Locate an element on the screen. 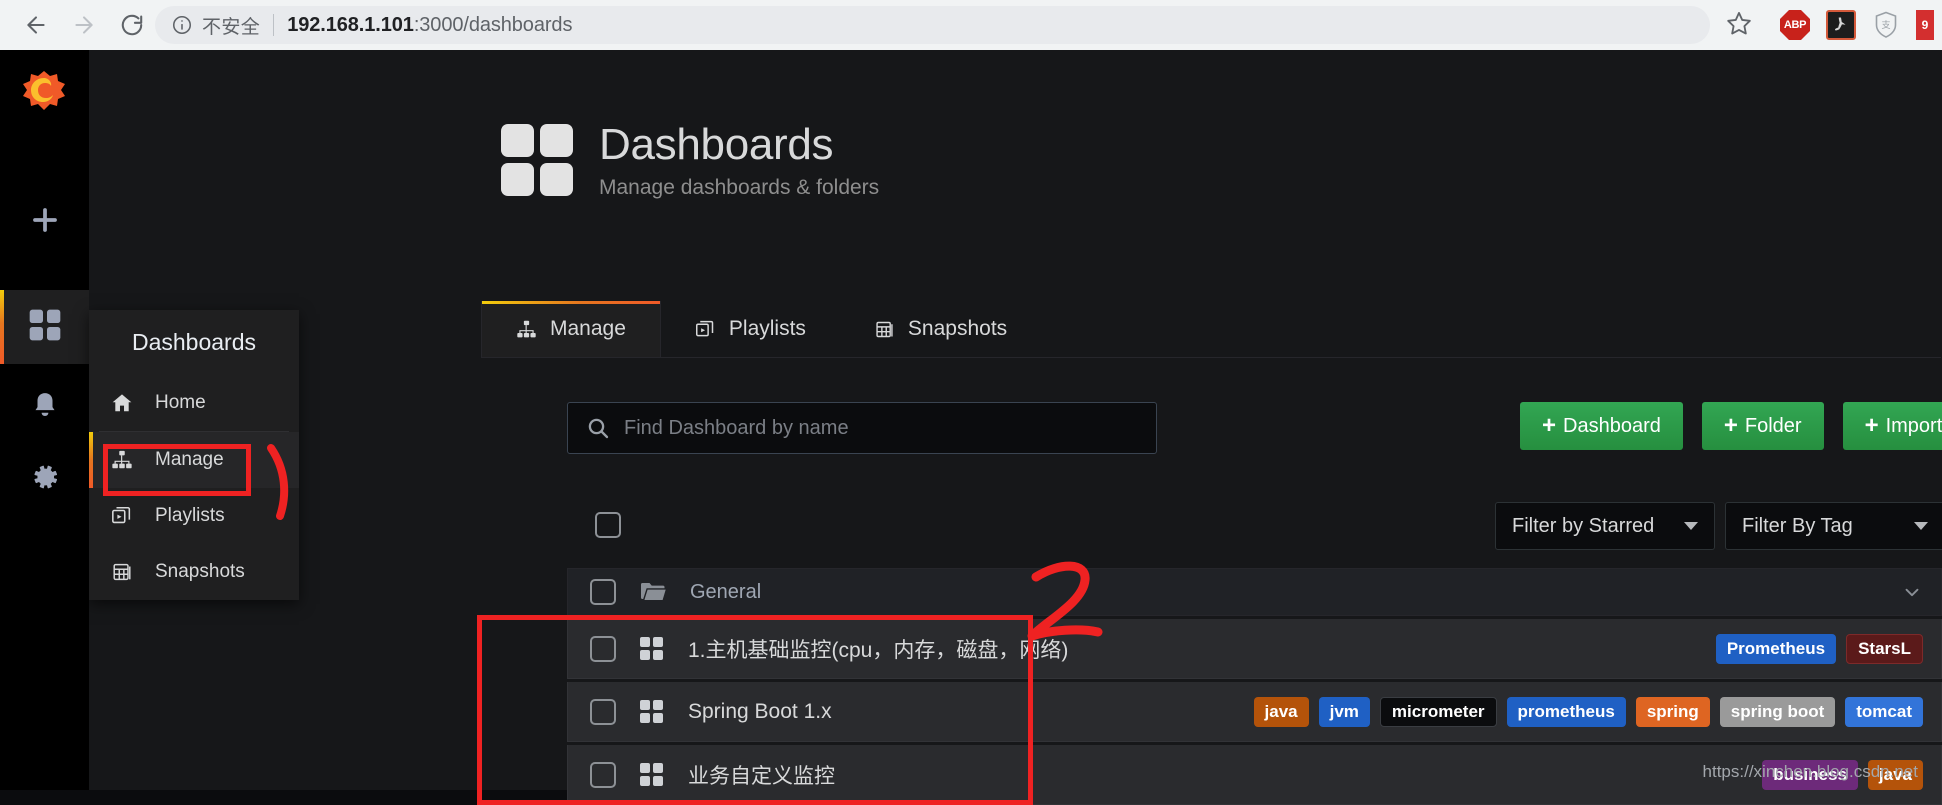 This screenshot has width=1942, height=805. url-path: :3000/dashboards is located at coordinates (493, 24).